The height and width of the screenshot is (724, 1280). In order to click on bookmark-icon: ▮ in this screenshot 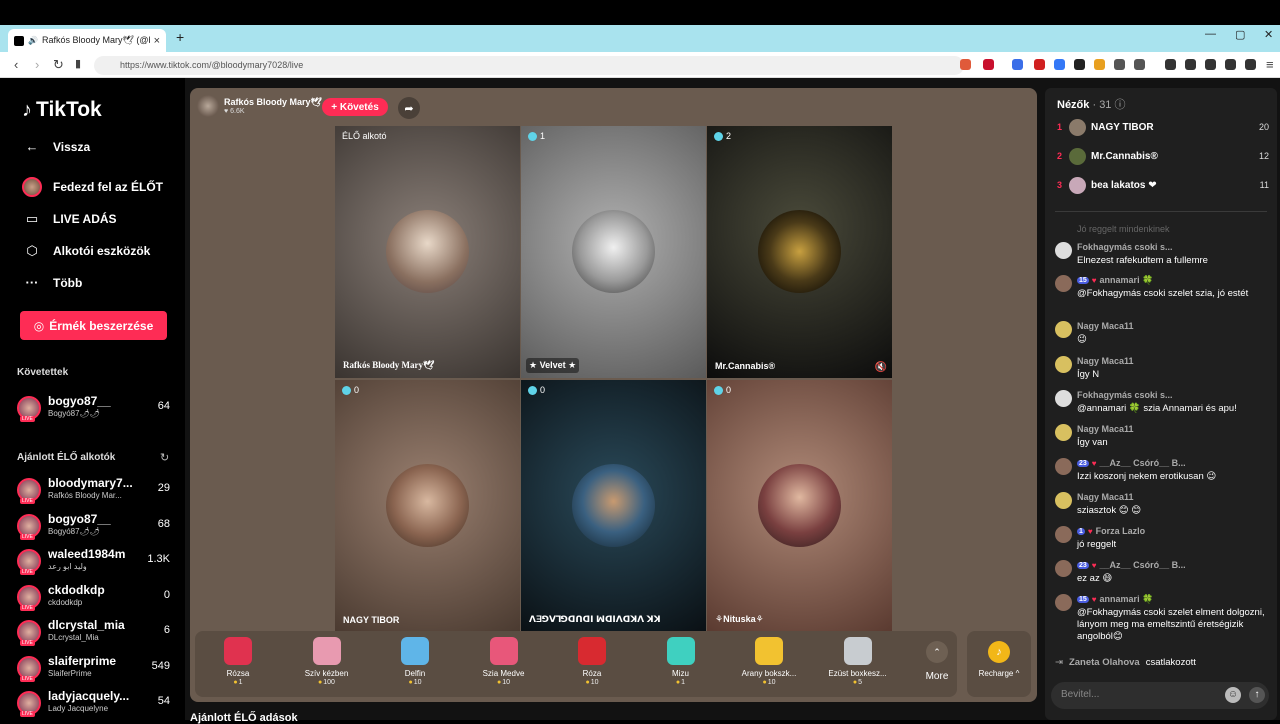, I will do `click(78, 63)`.